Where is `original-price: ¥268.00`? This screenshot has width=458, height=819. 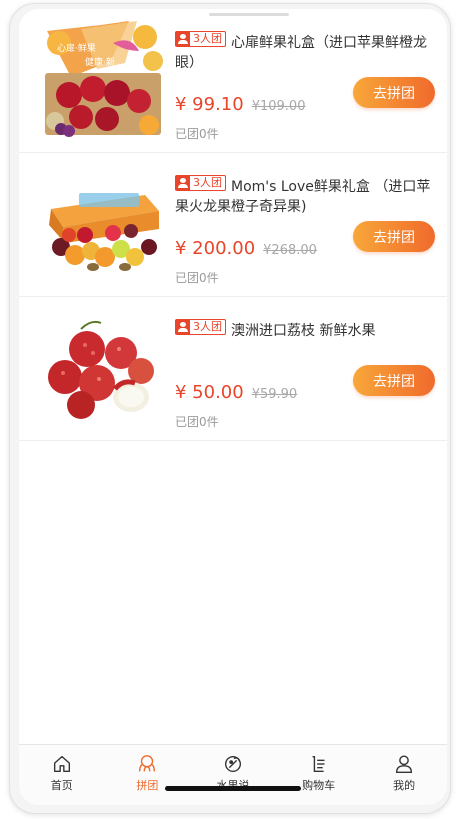 original-price: ¥268.00 is located at coordinates (290, 250).